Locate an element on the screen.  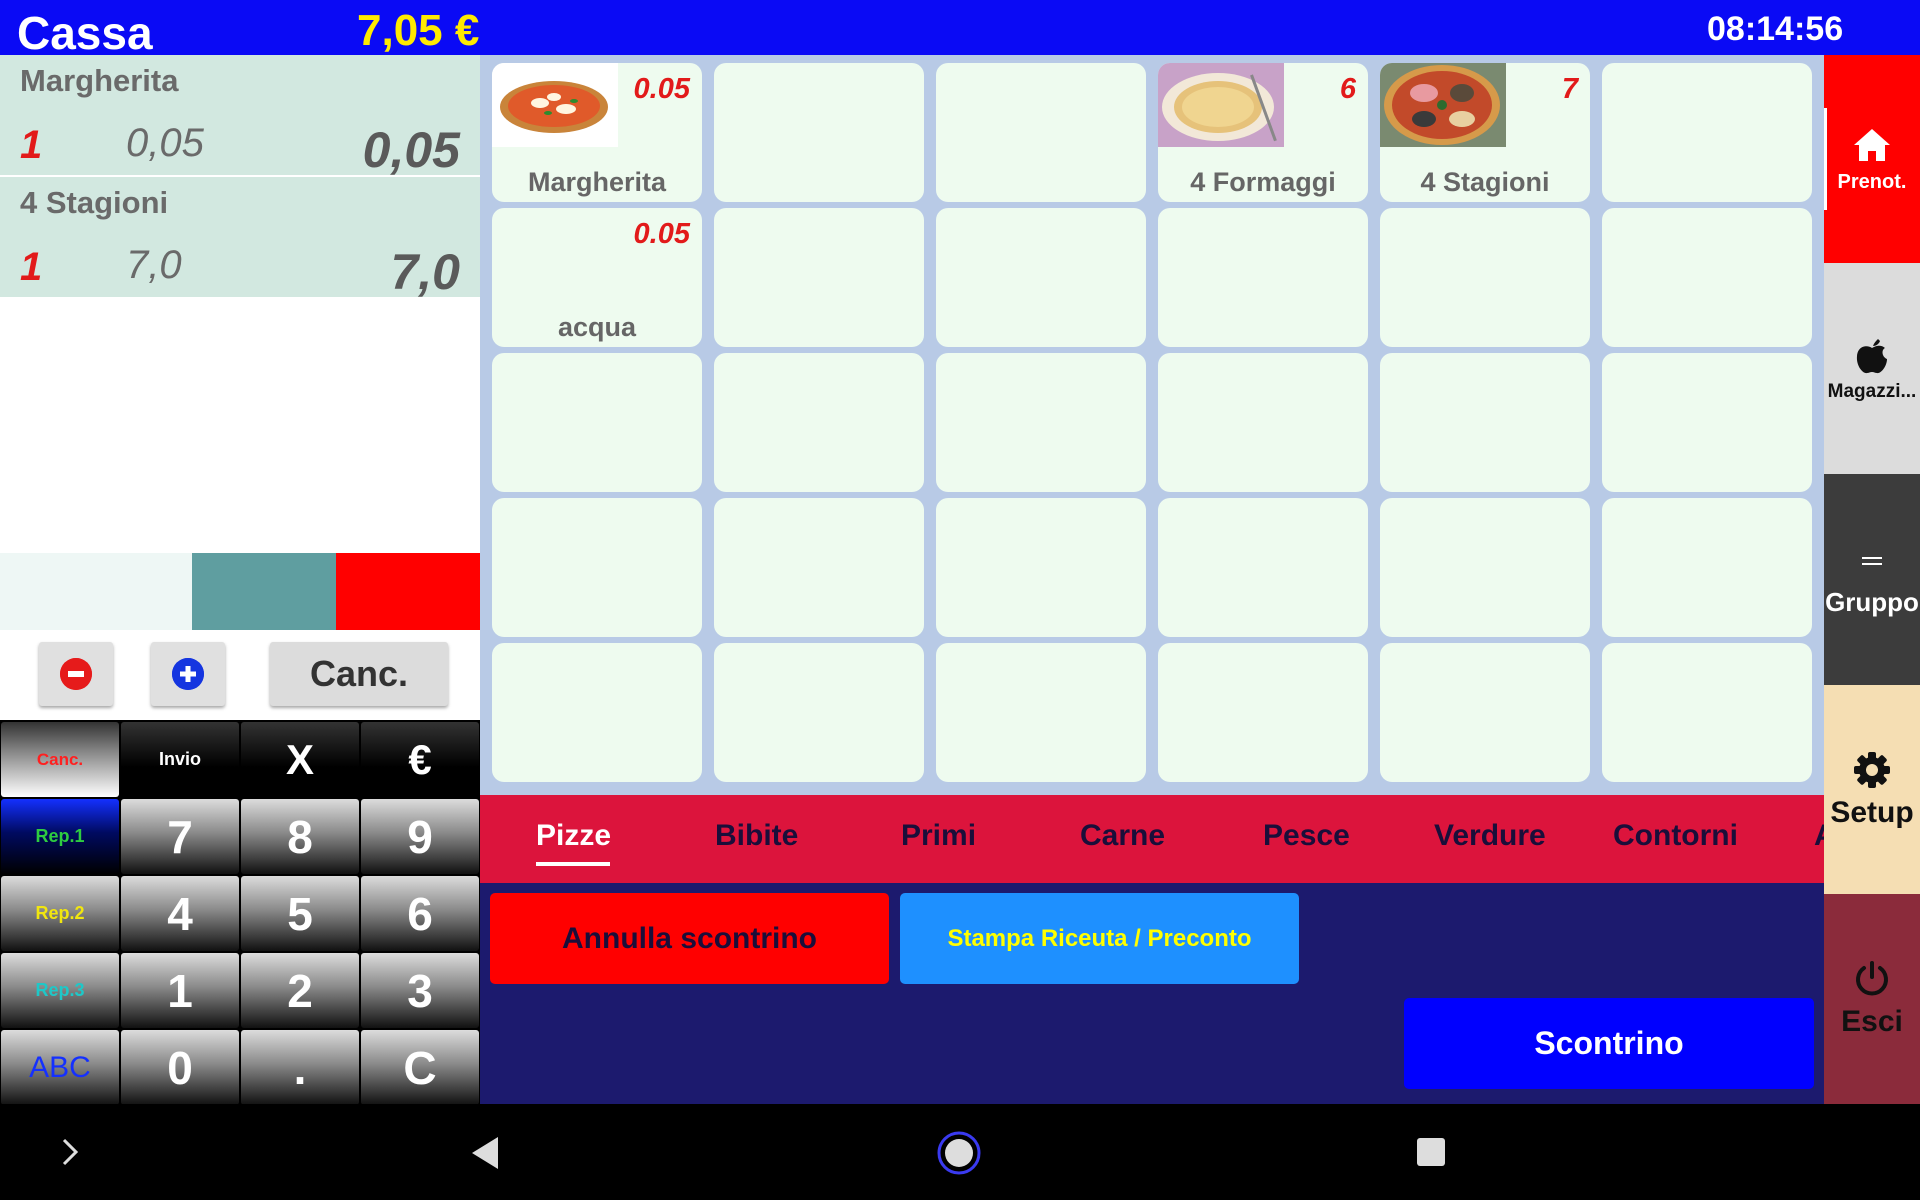
key-8: 8 is located at coordinates (300, 836).